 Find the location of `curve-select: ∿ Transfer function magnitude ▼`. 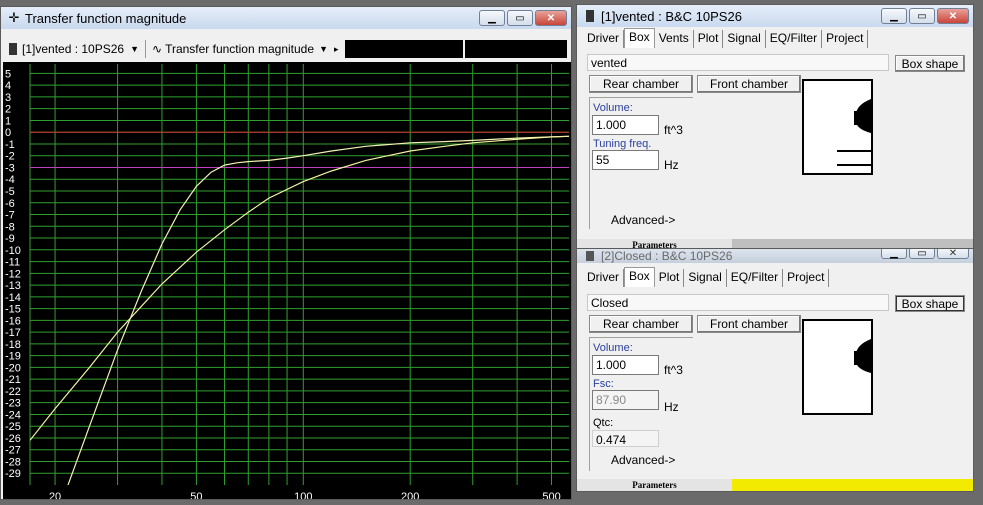

curve-select: ∿ Transfer function magnitude ▼ is located at coordinates (240, 49).